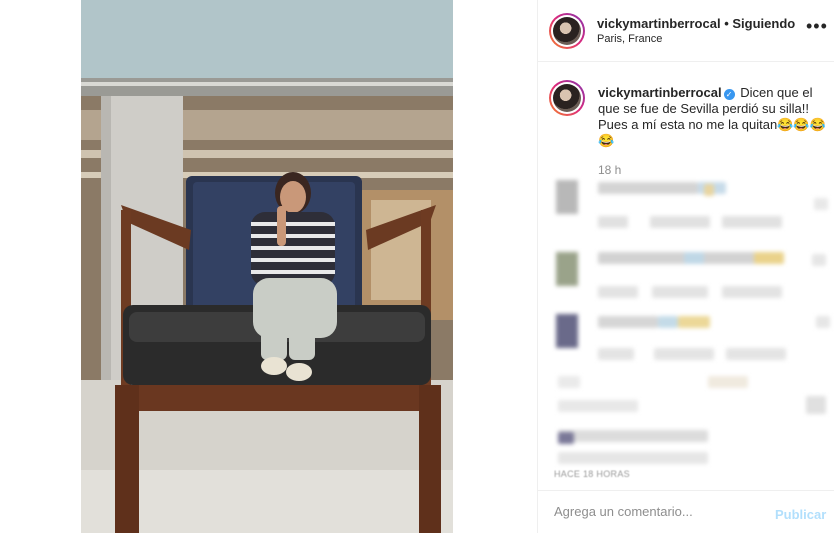 The height and width of the screenshot is (533, 834). I want to click on post-location: Paris, France, so click(629, 39).